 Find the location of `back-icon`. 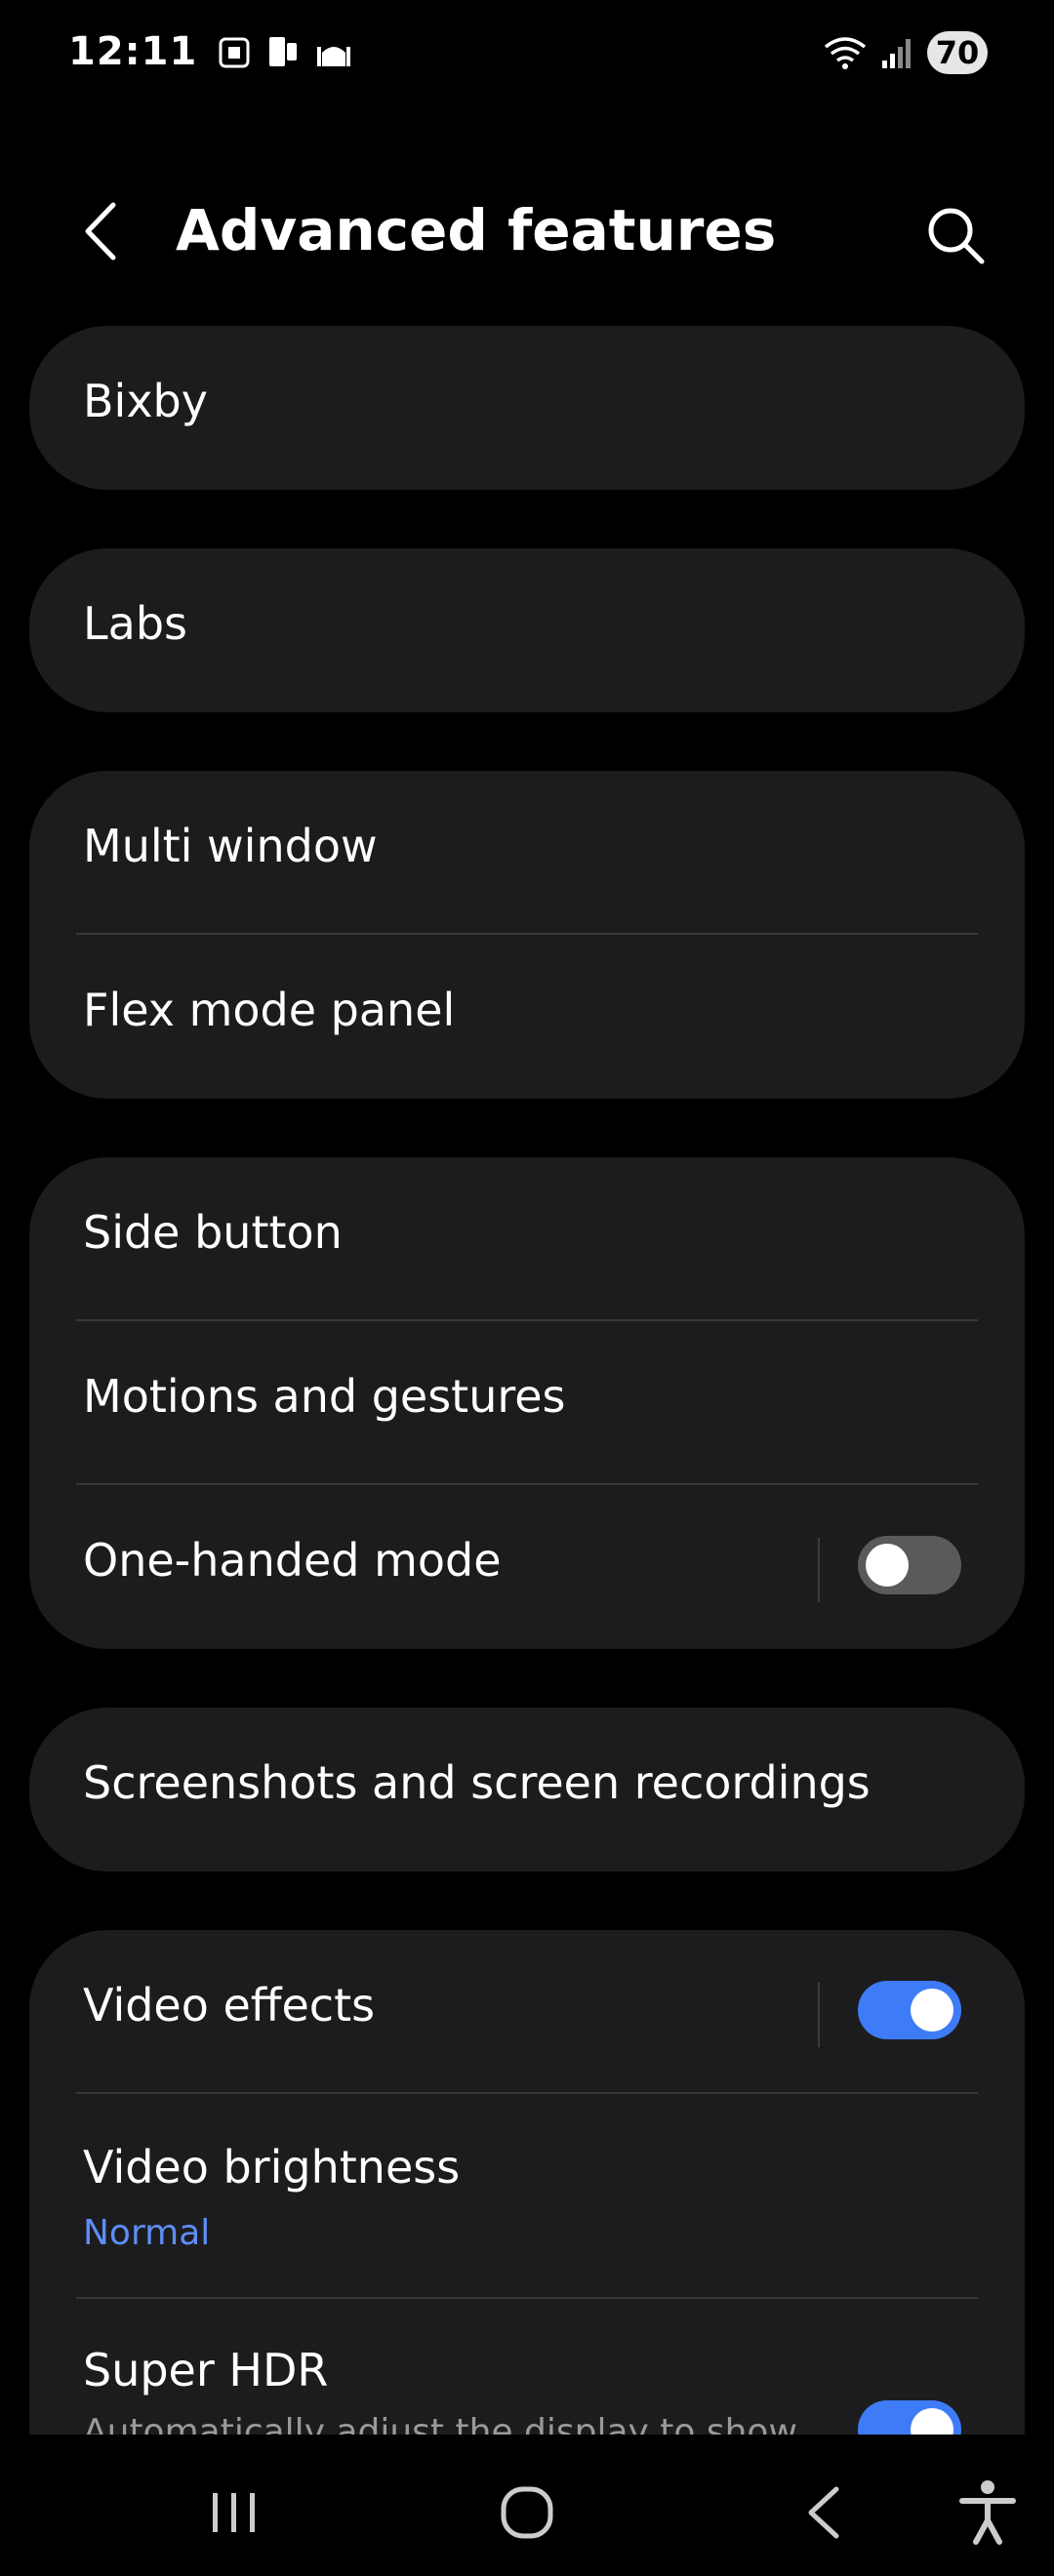

back-icon is located at coordinates (825, 2513).